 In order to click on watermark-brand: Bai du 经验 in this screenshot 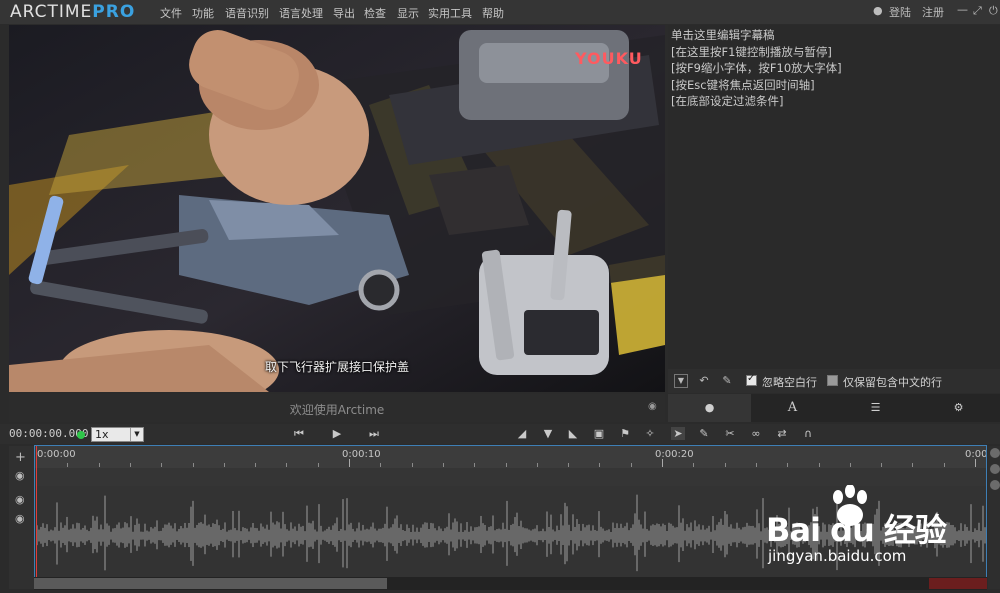, I will do `click(856, 530)`.